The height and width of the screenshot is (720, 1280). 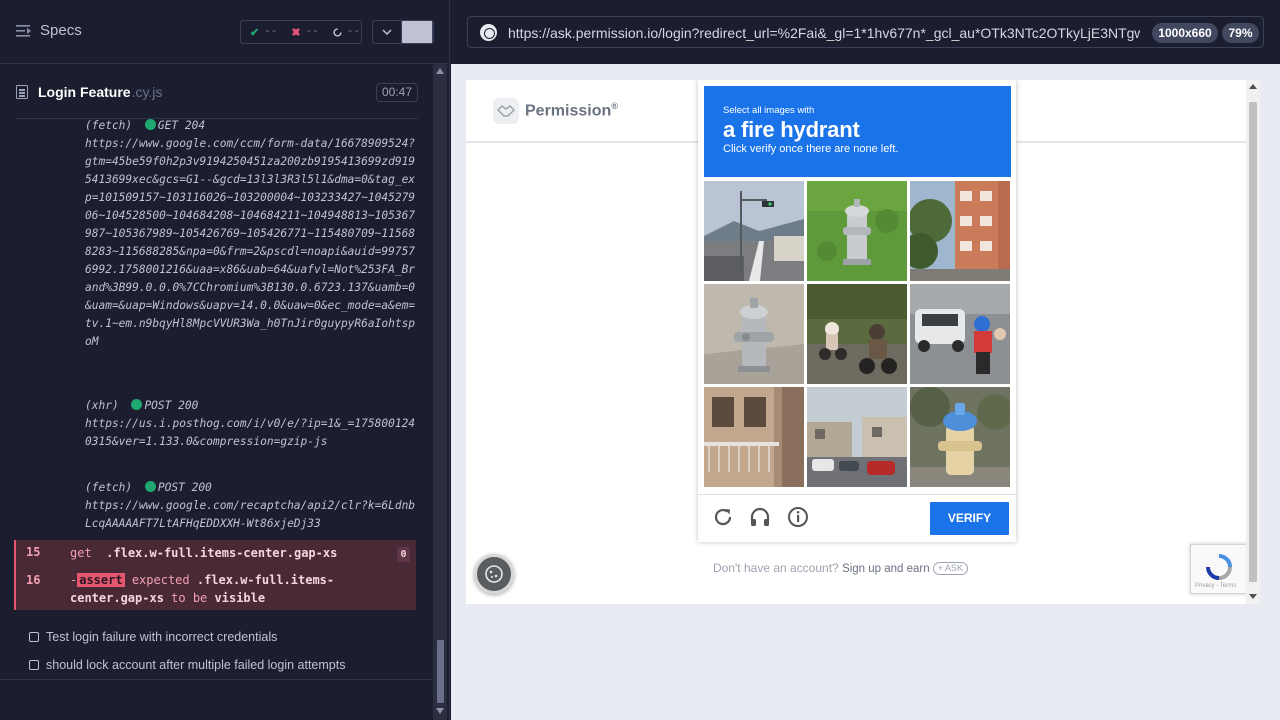 I want to click on specs-toggle-button: Specs, so click(x=49, y=30).